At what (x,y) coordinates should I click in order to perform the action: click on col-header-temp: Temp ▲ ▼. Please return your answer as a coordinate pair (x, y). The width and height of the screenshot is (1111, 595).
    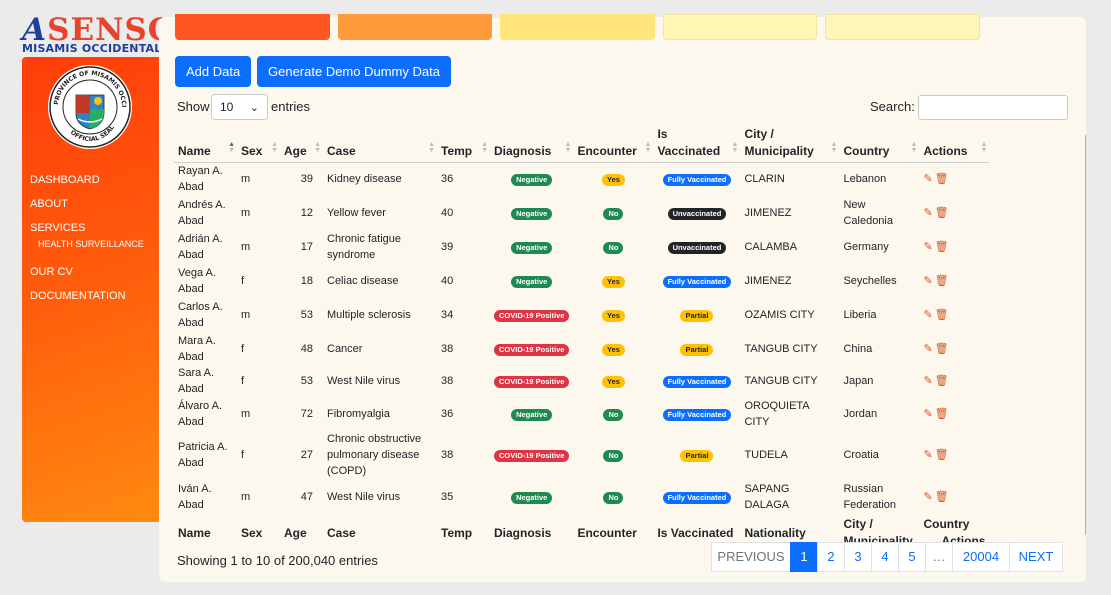
    Looking at the image, I should click on (463, 141).